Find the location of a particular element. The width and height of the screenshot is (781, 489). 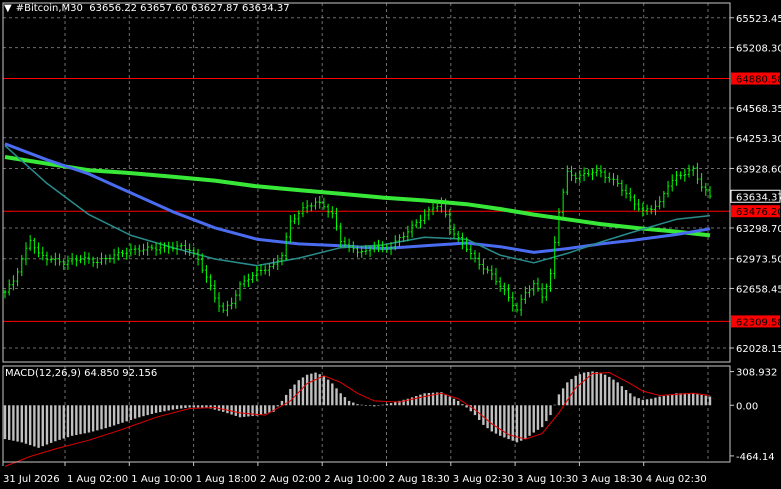

price-tick-label: 63298.70 is located at coordinates (758, 229).